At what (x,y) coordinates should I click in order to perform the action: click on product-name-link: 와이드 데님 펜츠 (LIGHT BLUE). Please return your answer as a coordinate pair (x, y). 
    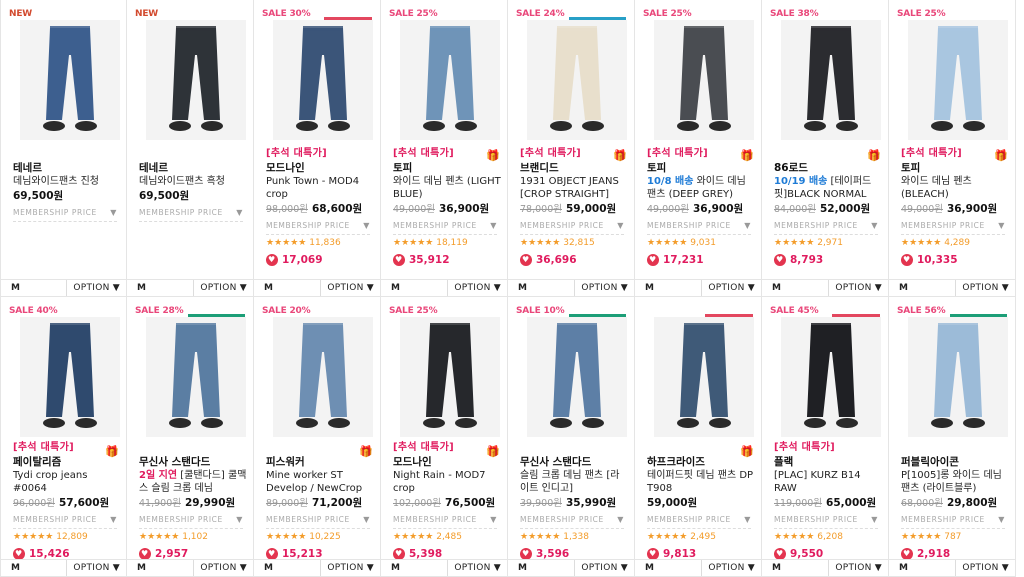
    Looking at the image, I should click on (447, 188).